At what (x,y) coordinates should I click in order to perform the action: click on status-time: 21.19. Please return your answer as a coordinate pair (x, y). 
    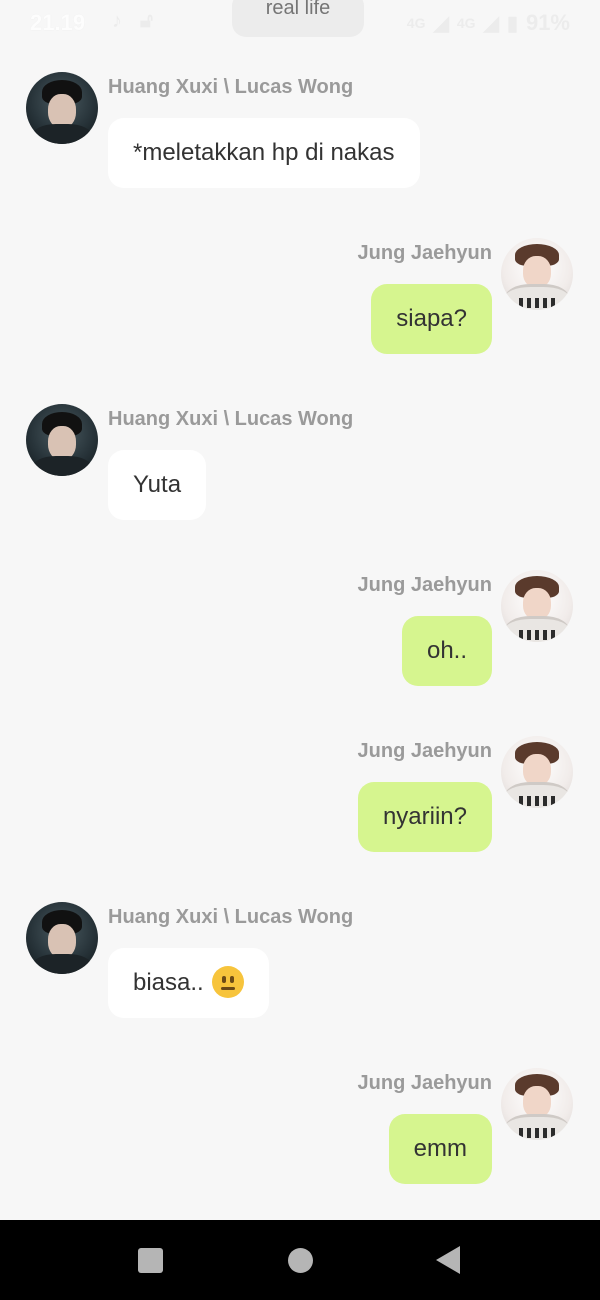
    Looking at the image, I should click on (58, 22).